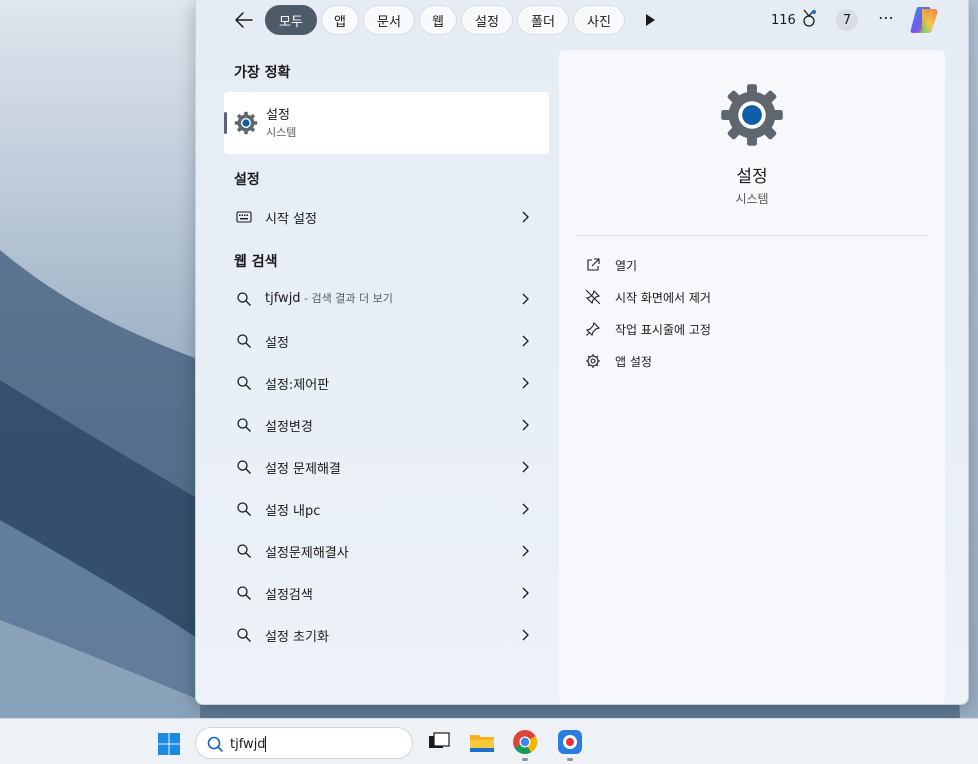 The height and width of the screenshot is (764, 978). What do you see at coordinates (847, 20) in the screenshot?
I see `notification-badge: 7` at bounding box center [847, 20].